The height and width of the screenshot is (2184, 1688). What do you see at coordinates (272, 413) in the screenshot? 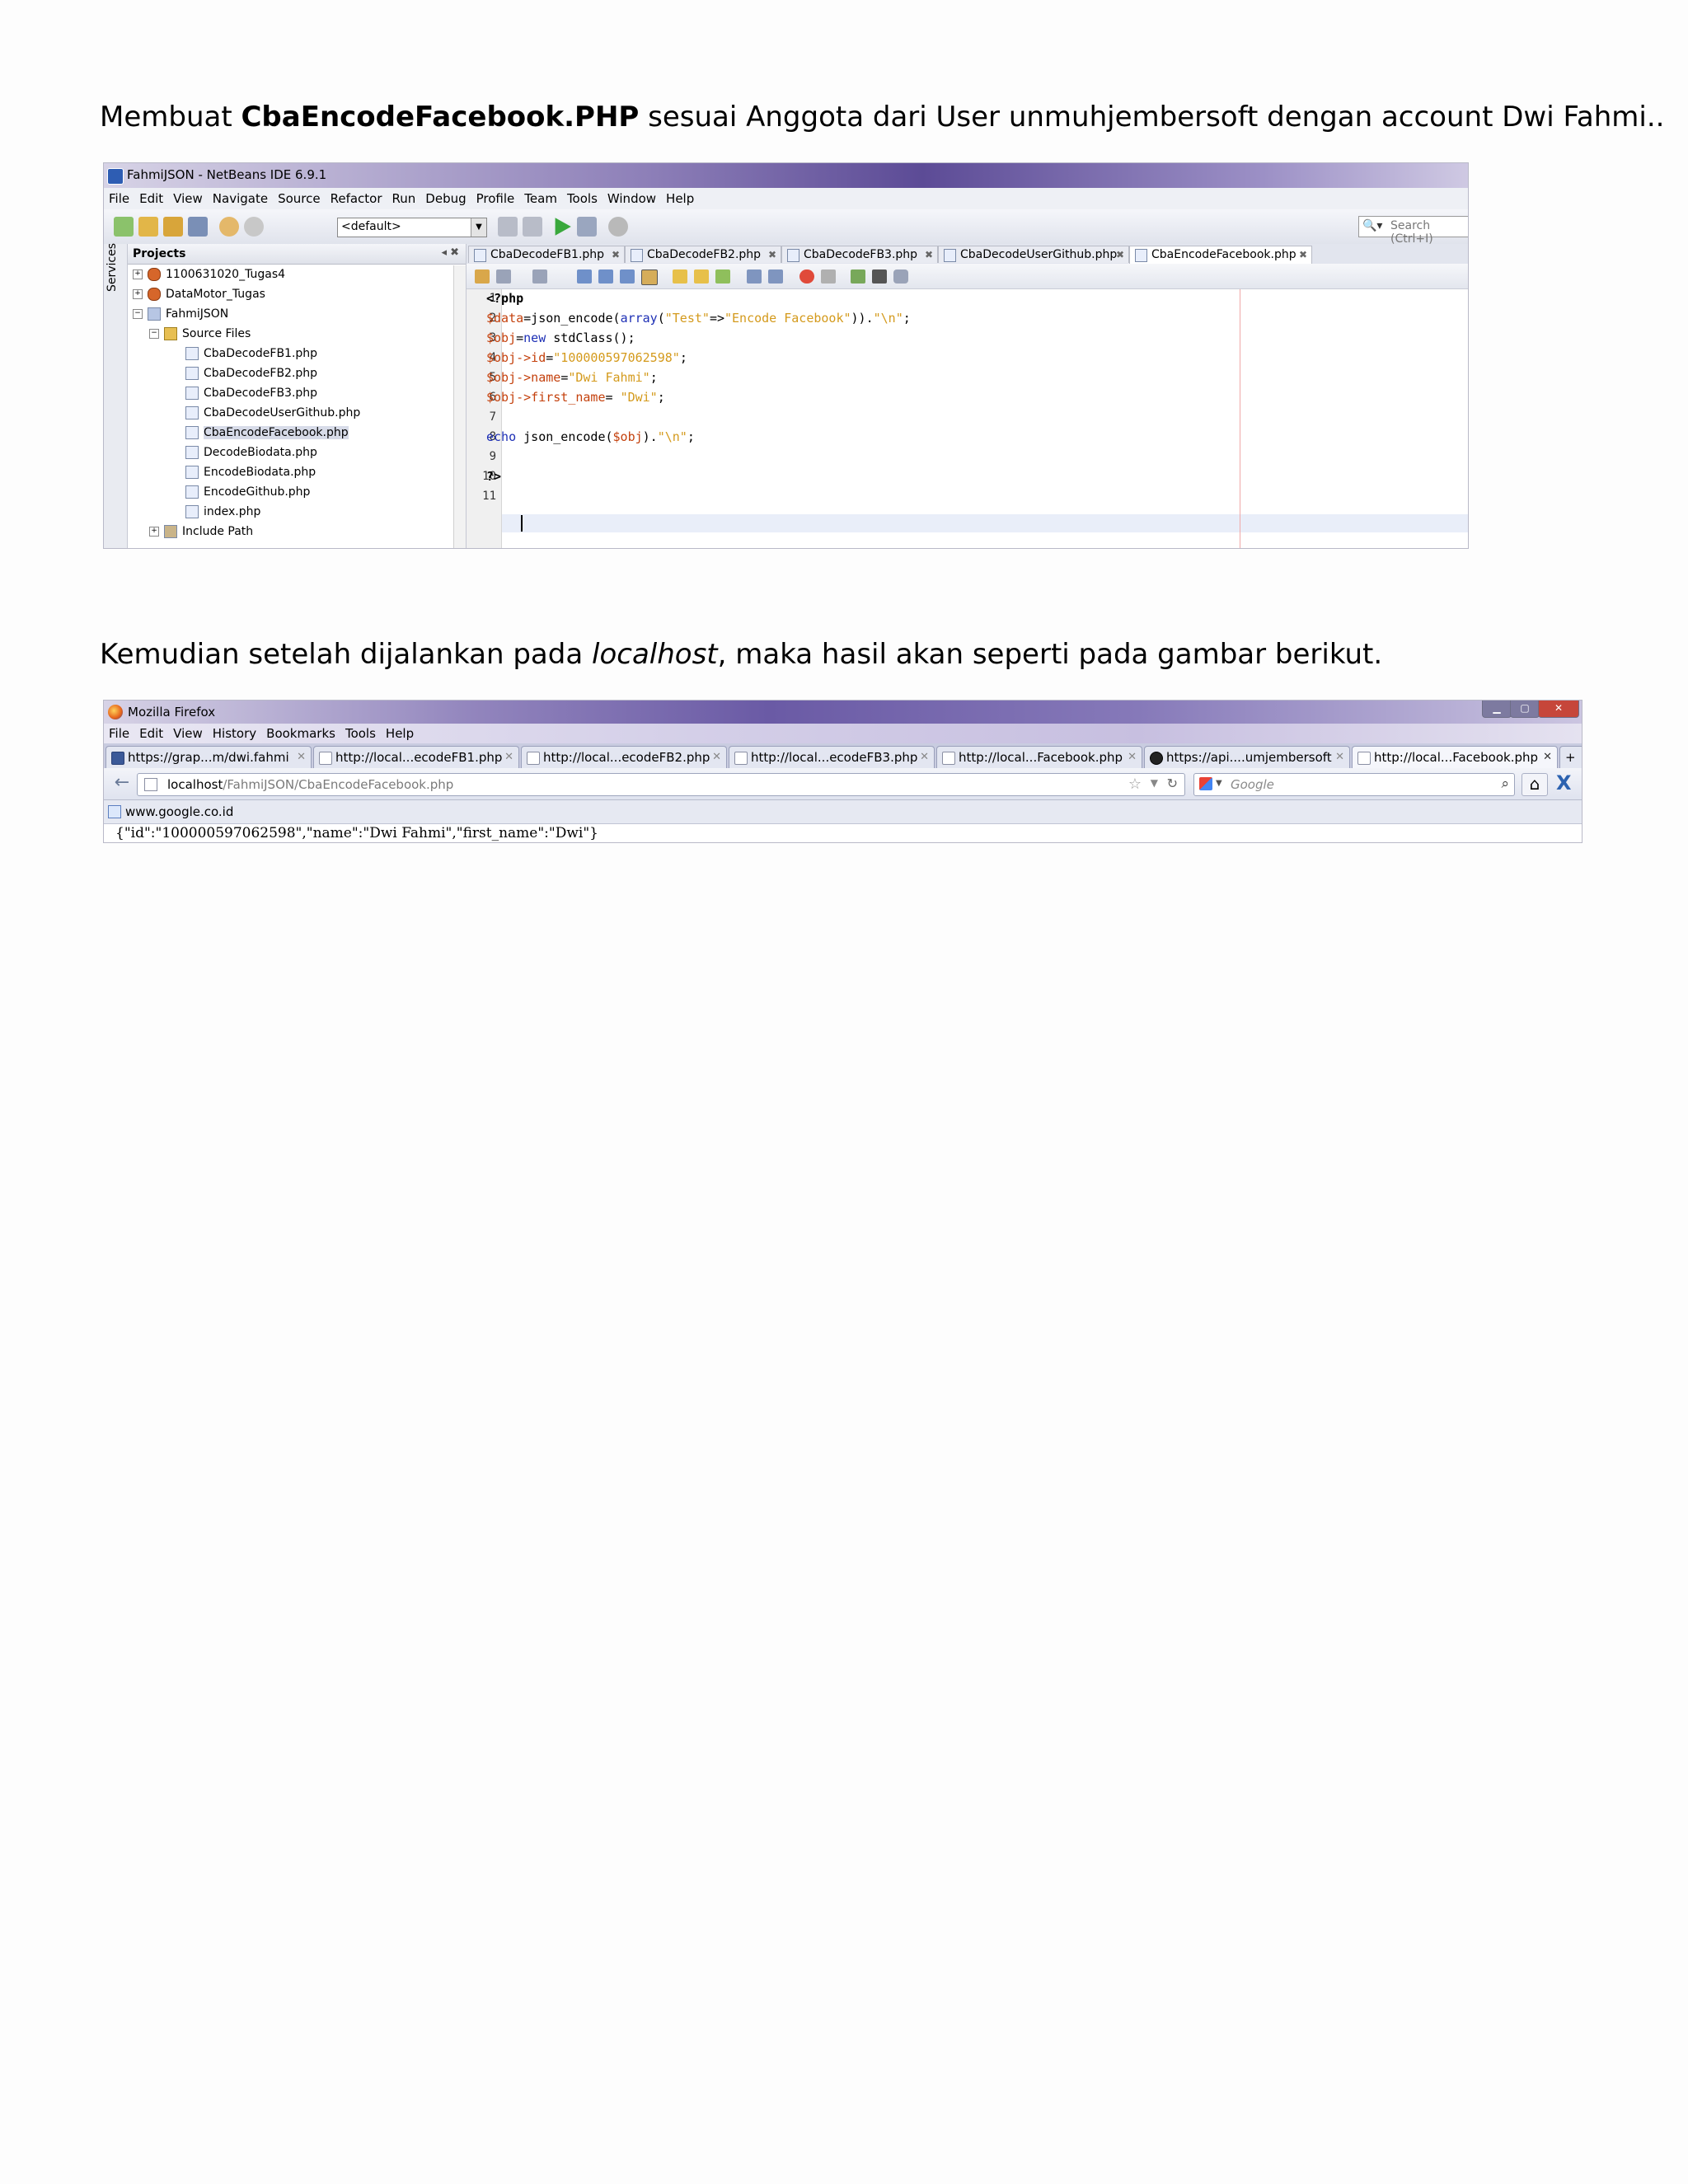
I see `tree-item: CbaDecodeUserGithub.php` at bounding box center [272, 413].